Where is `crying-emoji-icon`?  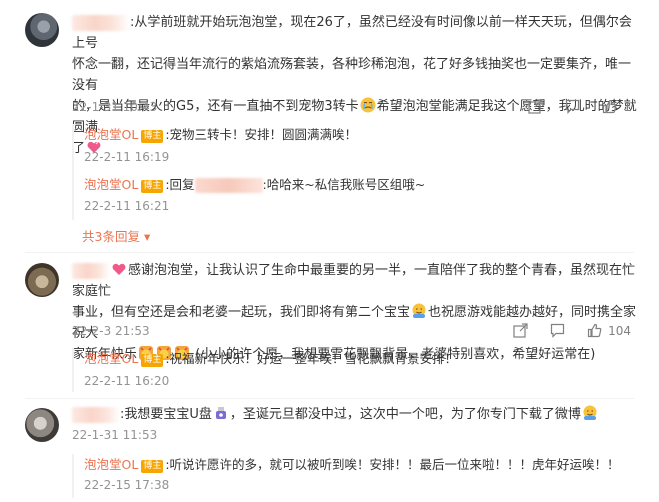
crying-emoji-icon is located at coordinates (368, 105).